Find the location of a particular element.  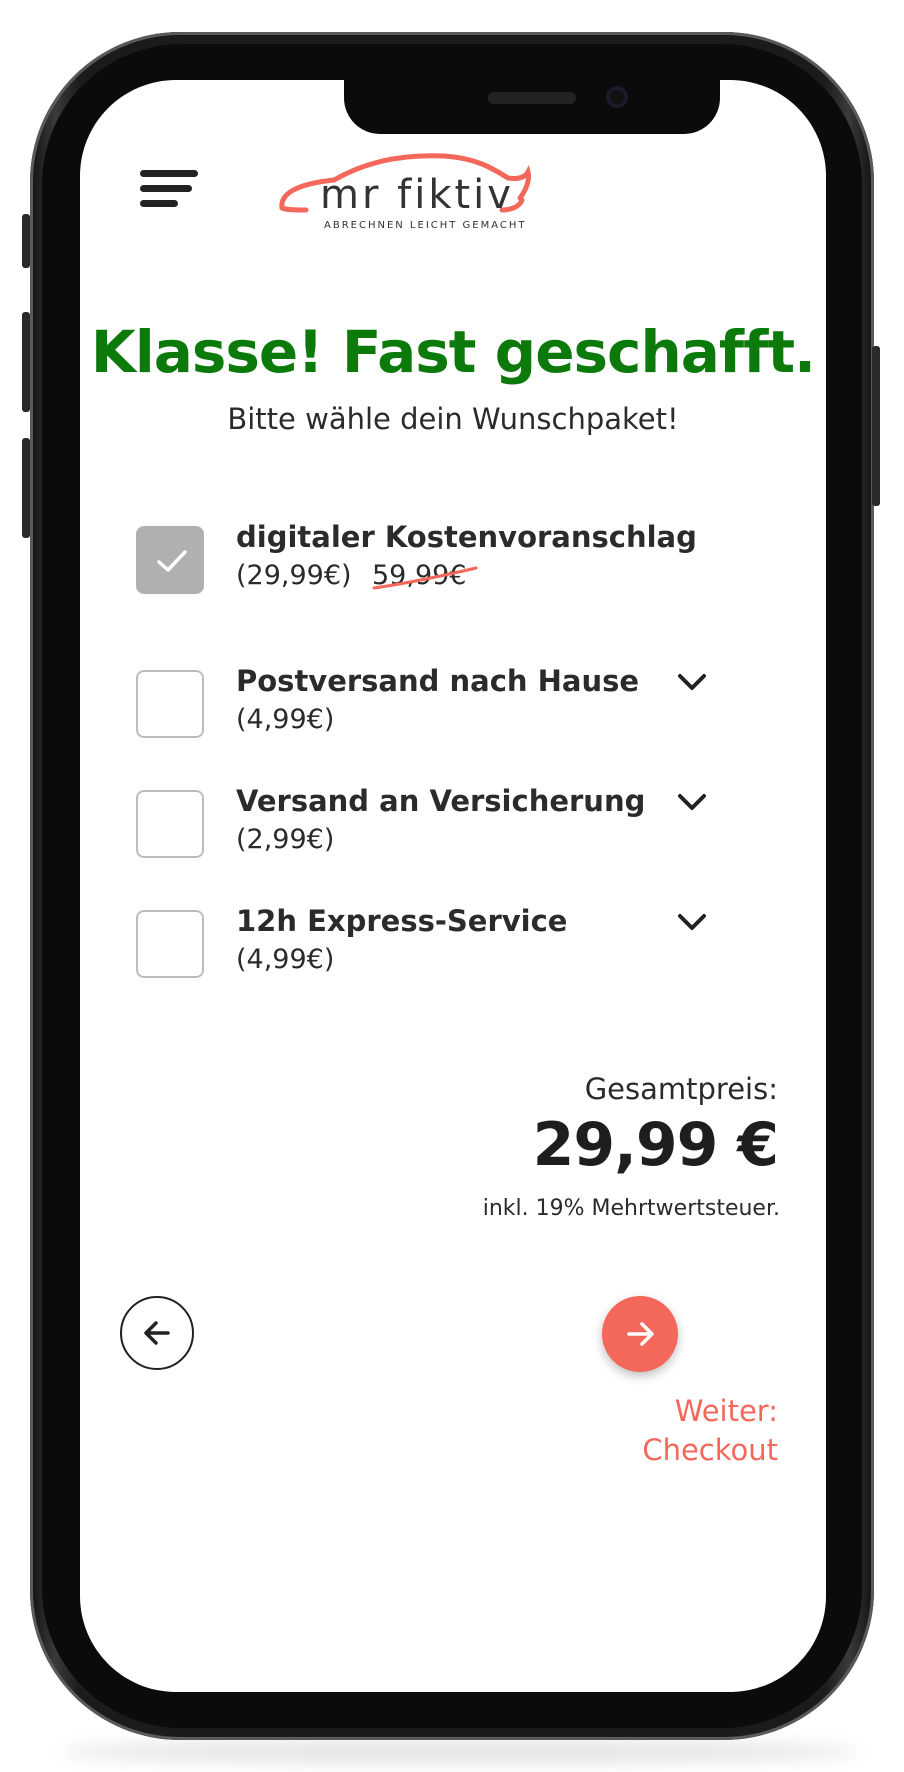

strikethrough-mark is located at coordinates (425, 578).